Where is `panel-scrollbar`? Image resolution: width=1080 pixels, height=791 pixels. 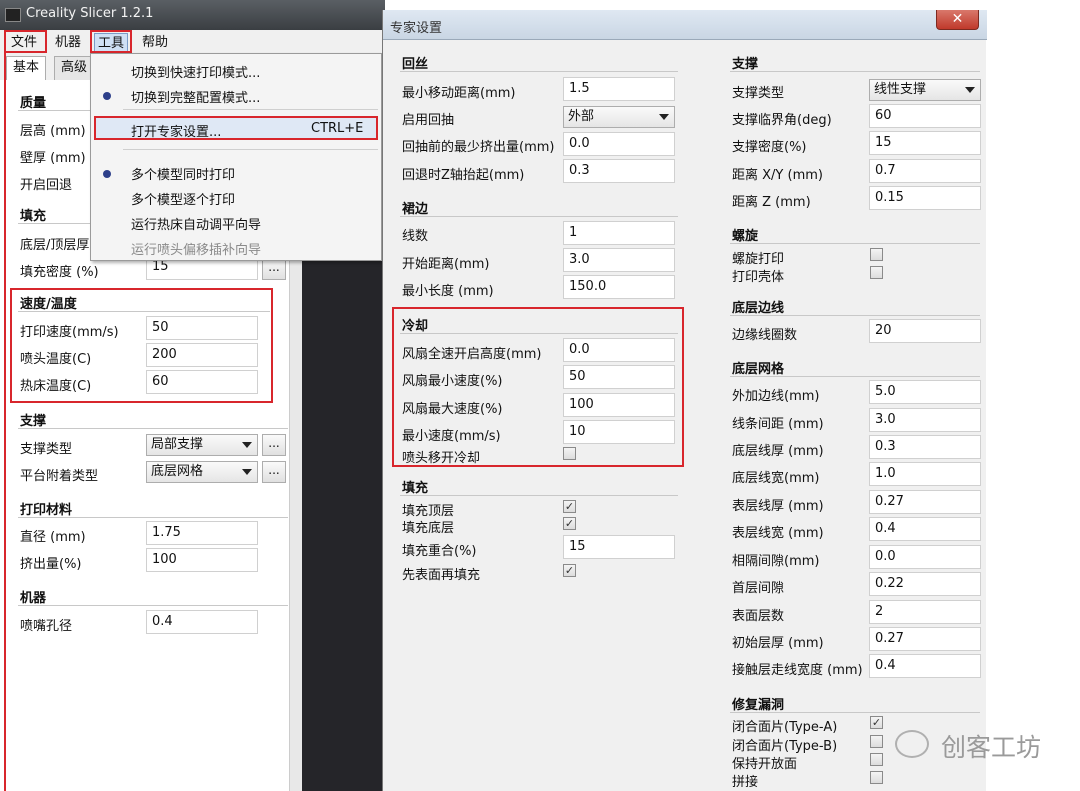 panel-scrollbar is located at coordinates (296, 520).